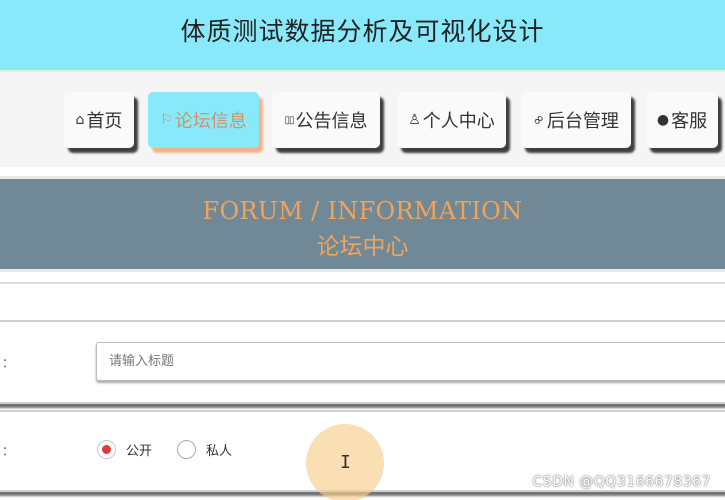  Describe the element at coordinates (689, 121) in the screenshot. I see `nav-label: 客服` at that location.